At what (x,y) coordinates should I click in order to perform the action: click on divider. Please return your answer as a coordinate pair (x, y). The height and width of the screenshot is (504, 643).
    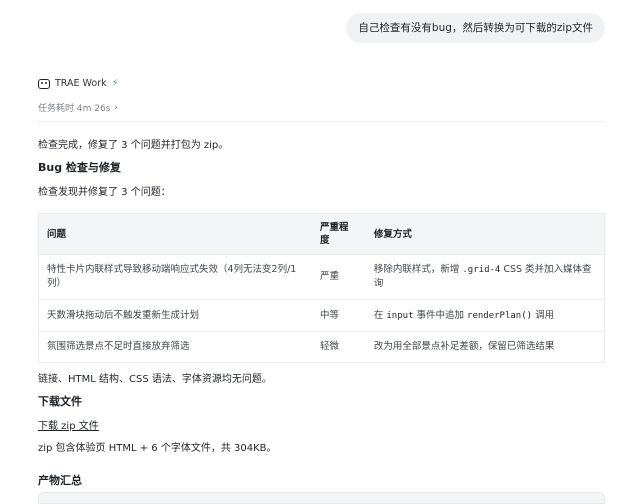
    Looking at the image, I should click on (321, 121).